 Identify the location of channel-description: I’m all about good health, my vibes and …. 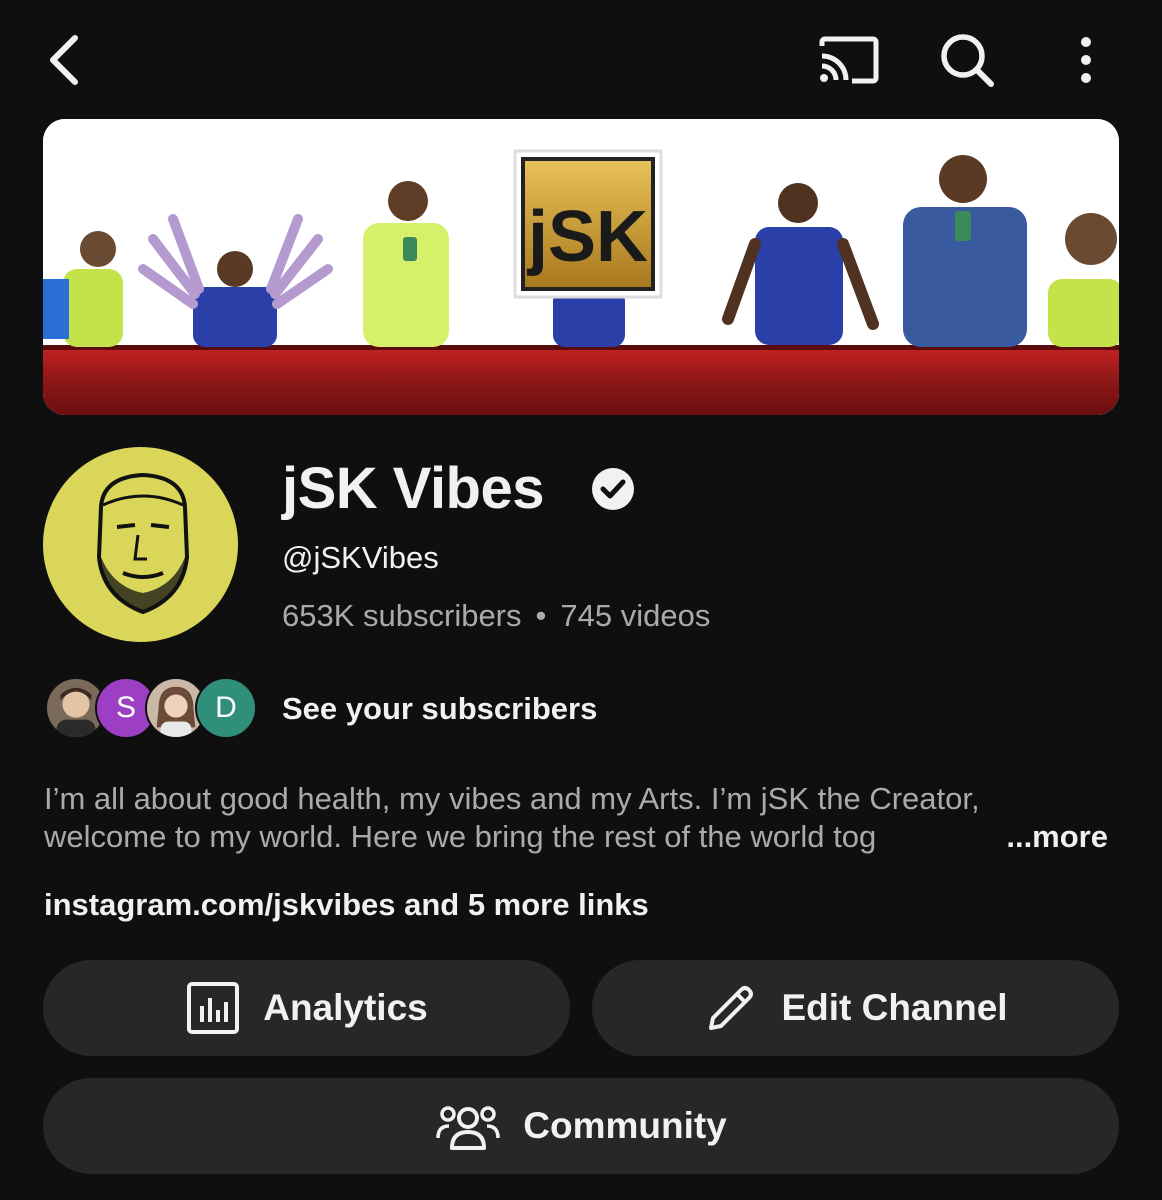
(579, 818).